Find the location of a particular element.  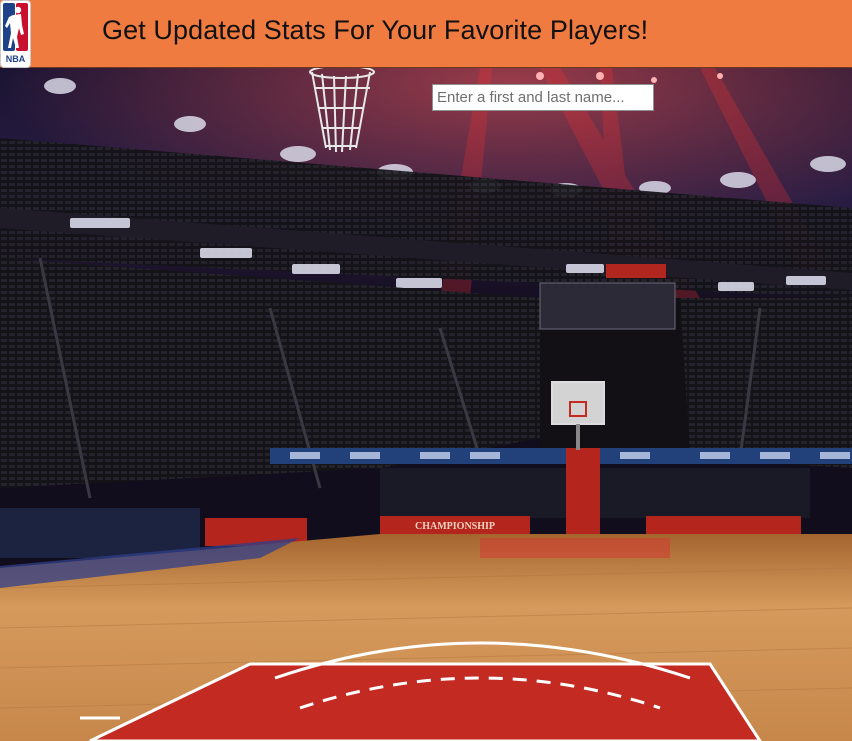

player-search-input is located at coordinates (543, 97).